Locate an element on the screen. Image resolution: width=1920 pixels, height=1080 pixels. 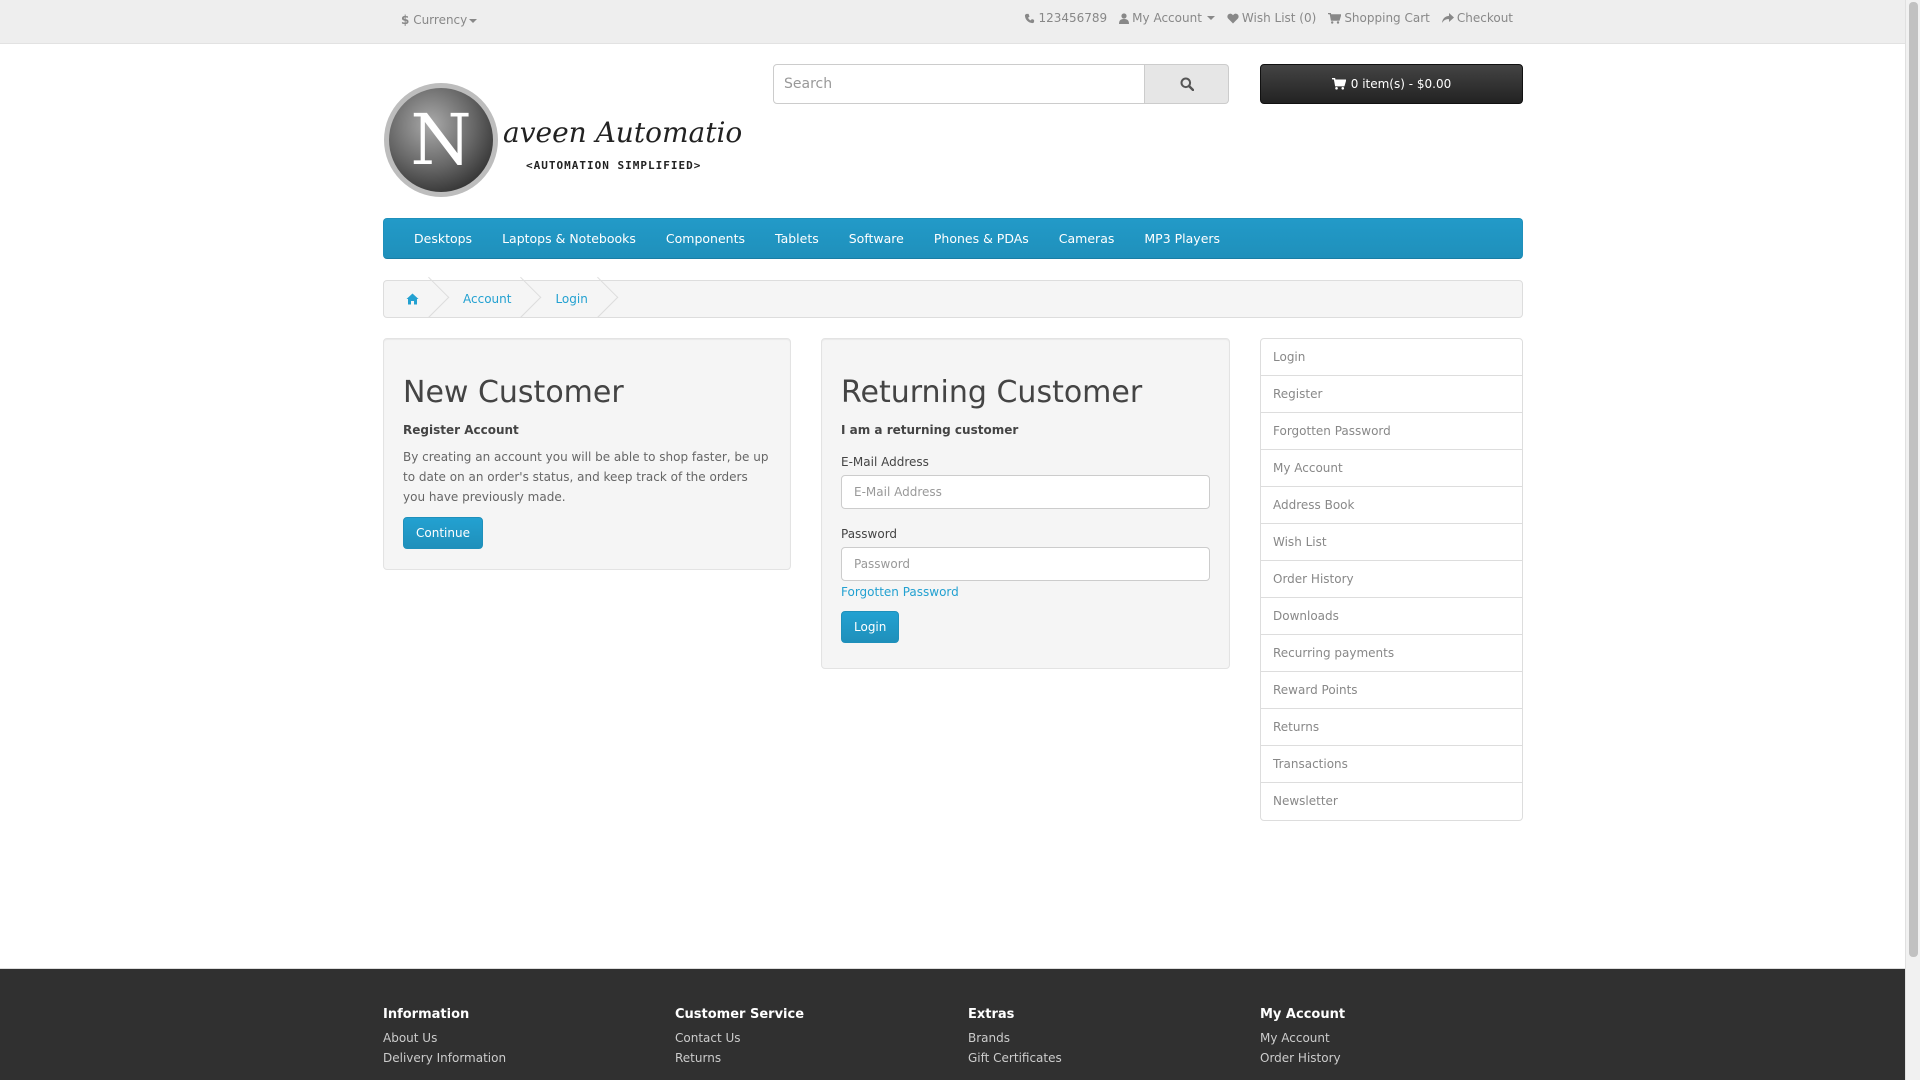
returning-customer-title: Returning Customer is located at coordinates (992, 392).